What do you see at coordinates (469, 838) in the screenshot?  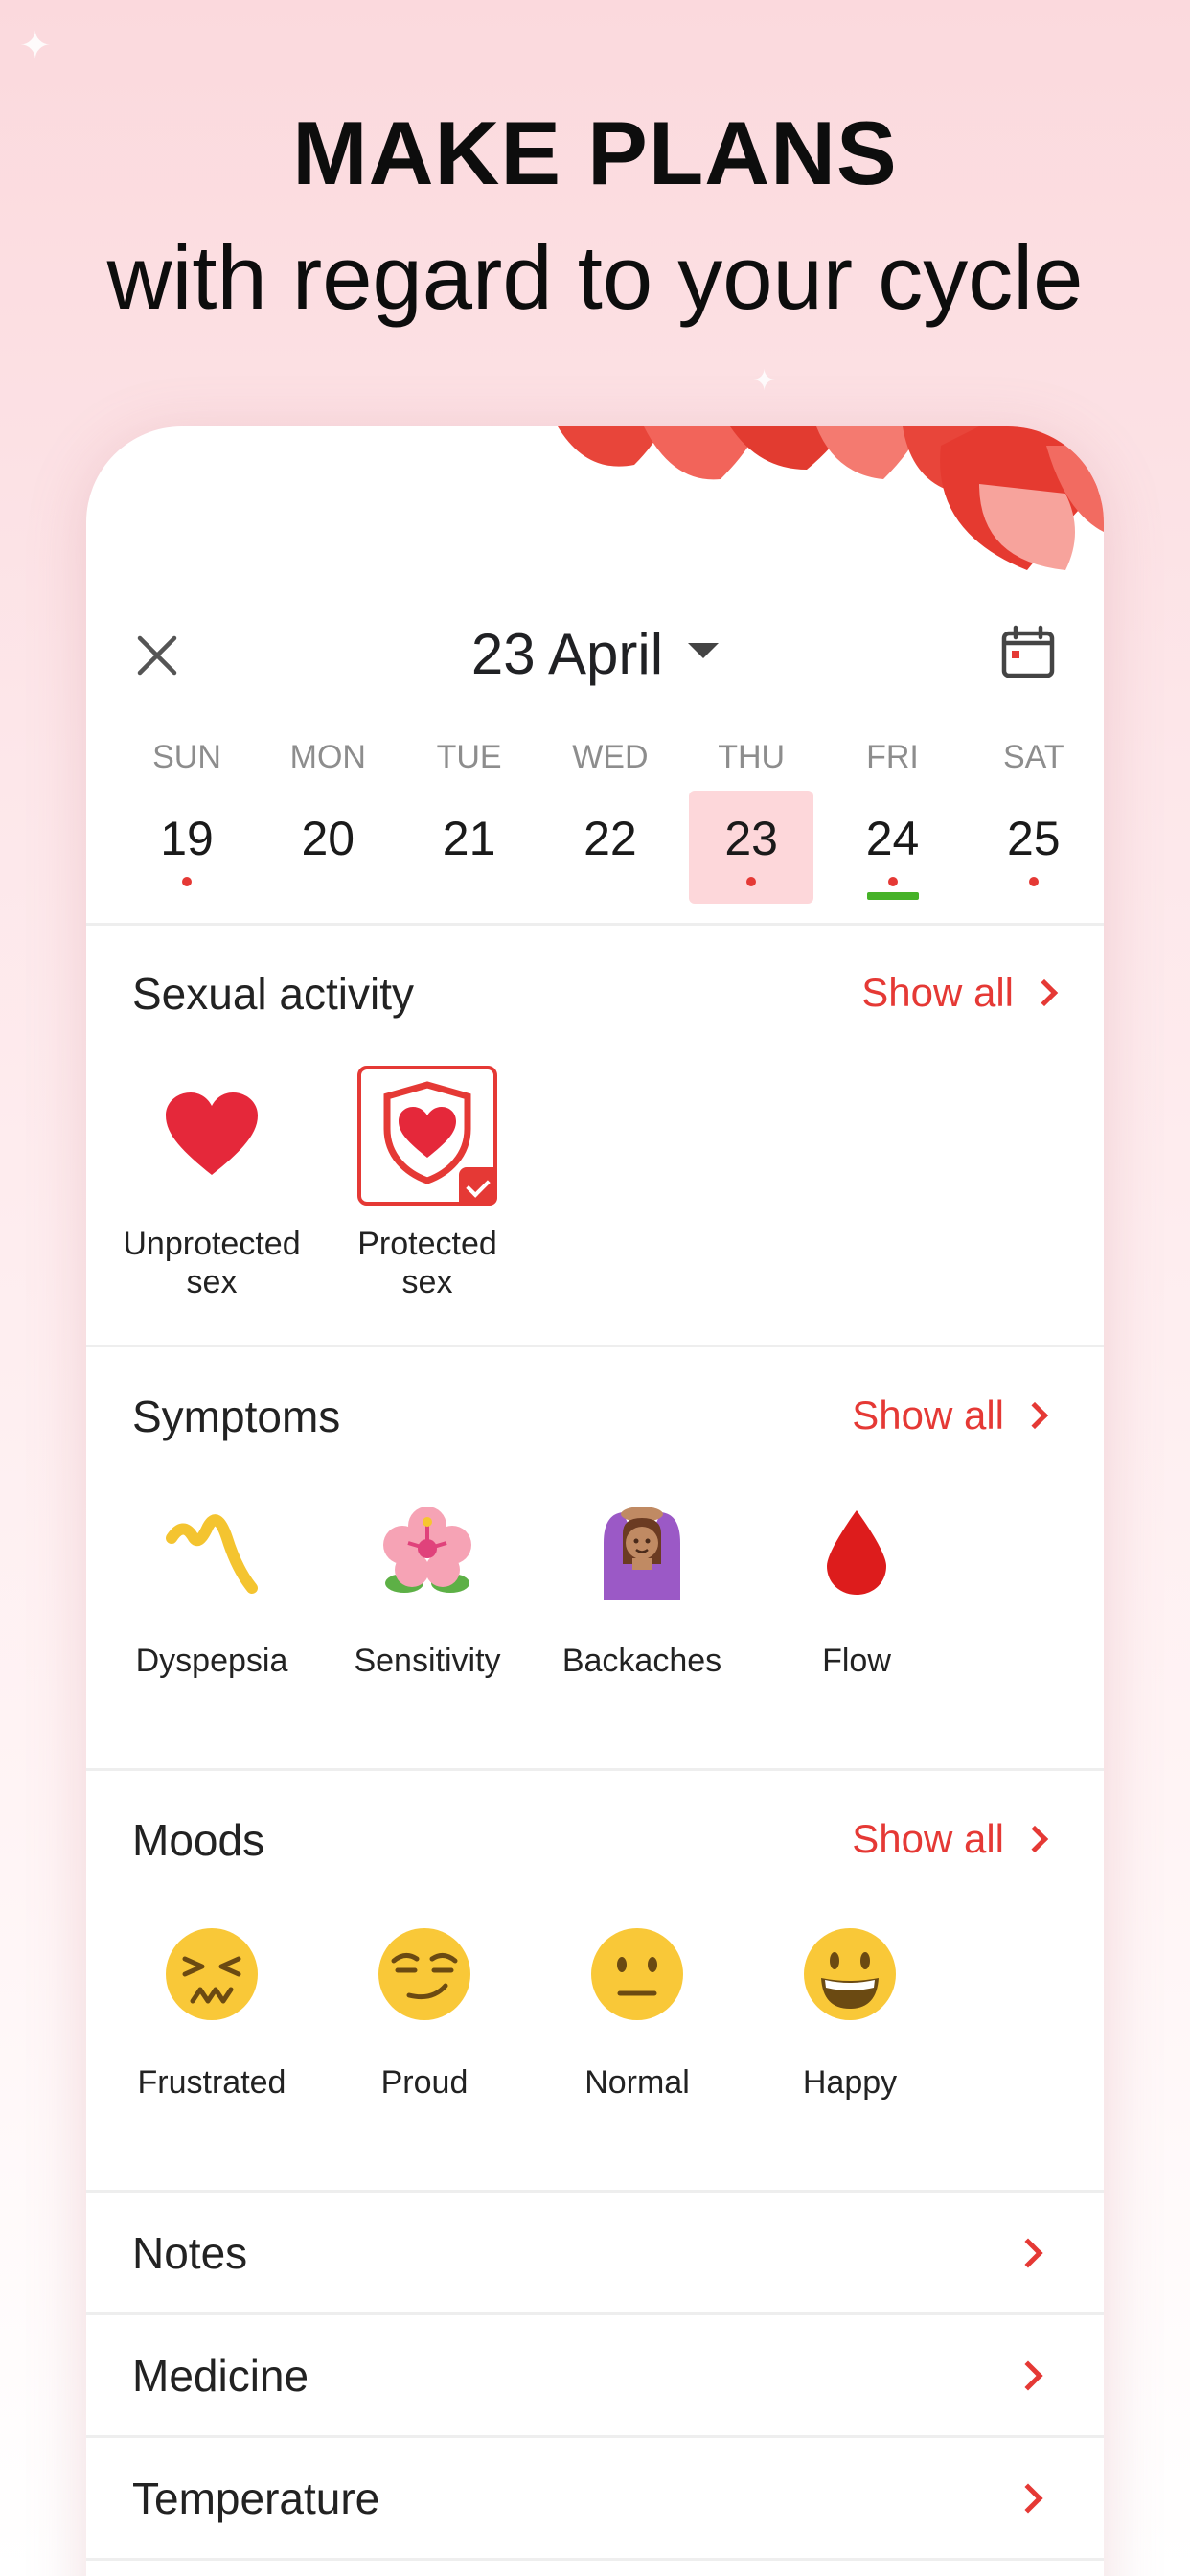 I see `day-number-text: 21` at bounding box center [469, 838].